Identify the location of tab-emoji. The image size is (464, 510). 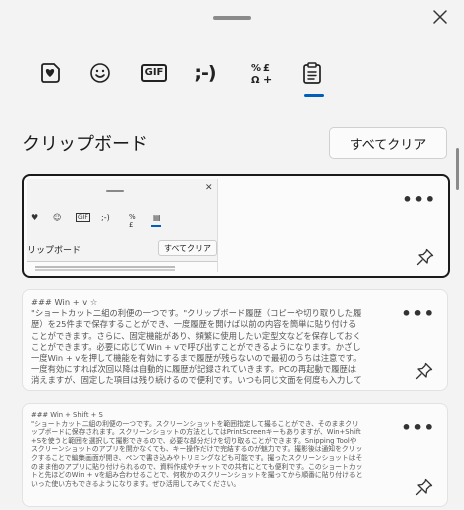
(100, 73).